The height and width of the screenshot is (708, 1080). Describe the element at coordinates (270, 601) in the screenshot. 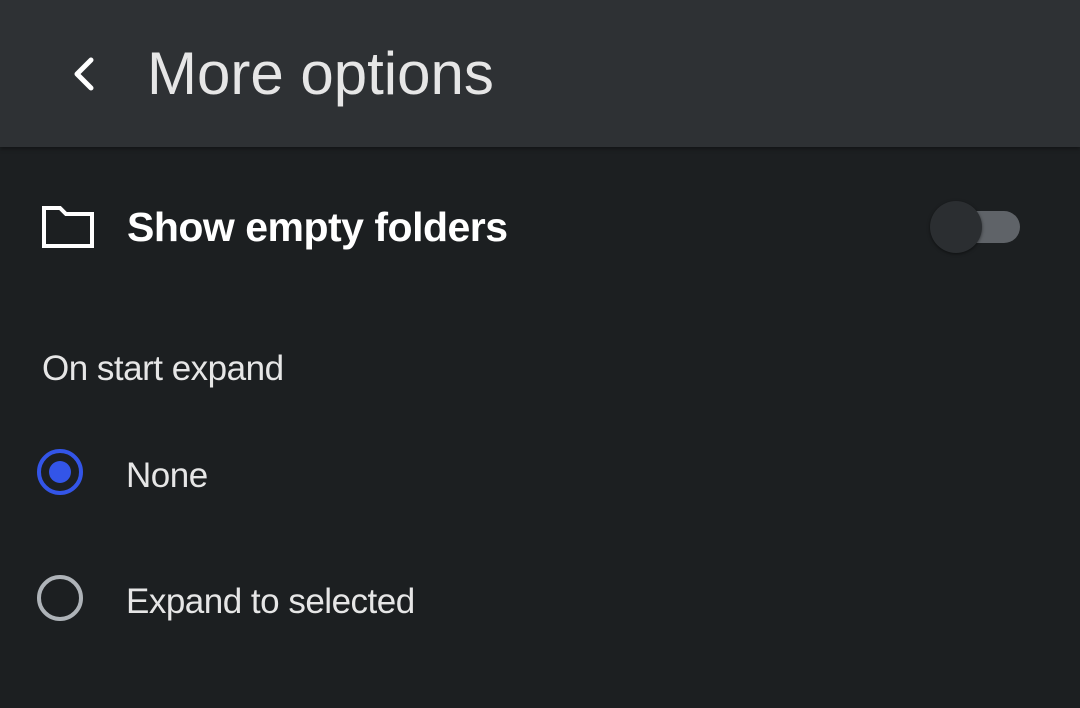

I see `radio-label-expand-to-selected: Expand to selected` at that location.